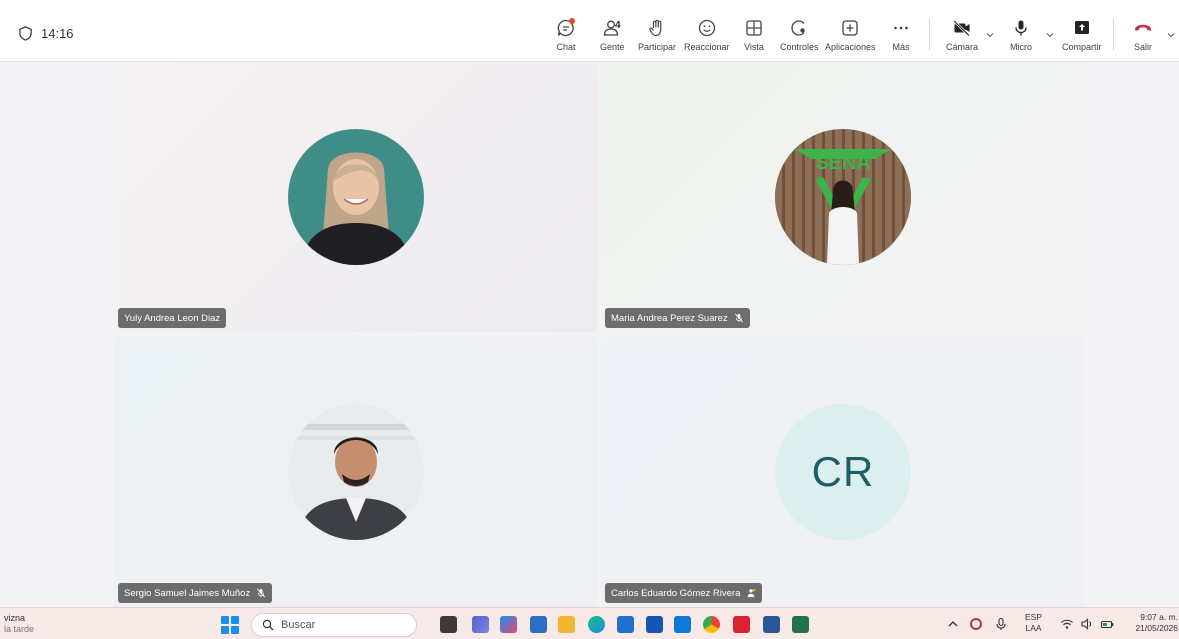 Image resolution: width=1179 pixels, height=639 pixels. Describe the element at coordinates (1081, 27) in the screenshot. I see `share-screen-icon` at that location.